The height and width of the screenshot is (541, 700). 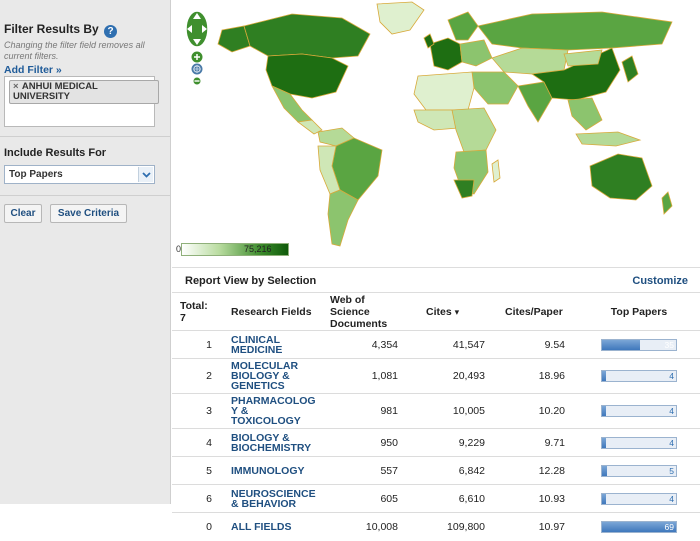 What do you see at coordinates (538, 312) in the screenshot?
I see `cites-per-paper-header: Cites/Paper` at bounding box center [538, 312].